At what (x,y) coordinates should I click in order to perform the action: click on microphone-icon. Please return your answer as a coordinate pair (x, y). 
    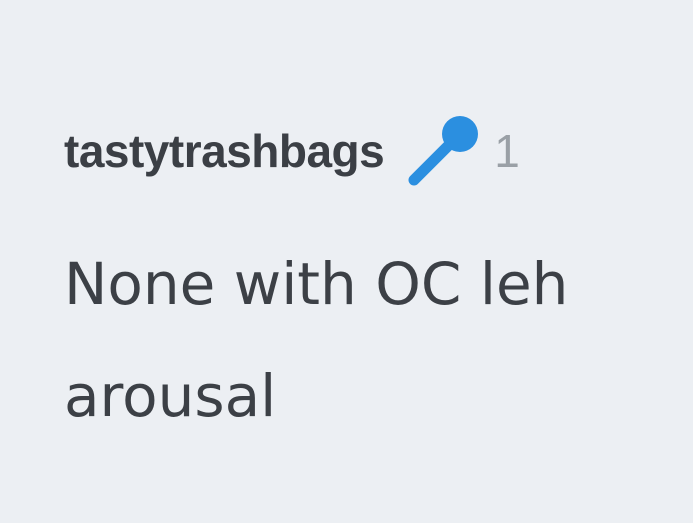
    Looking at the image, I should click on (444, 154).